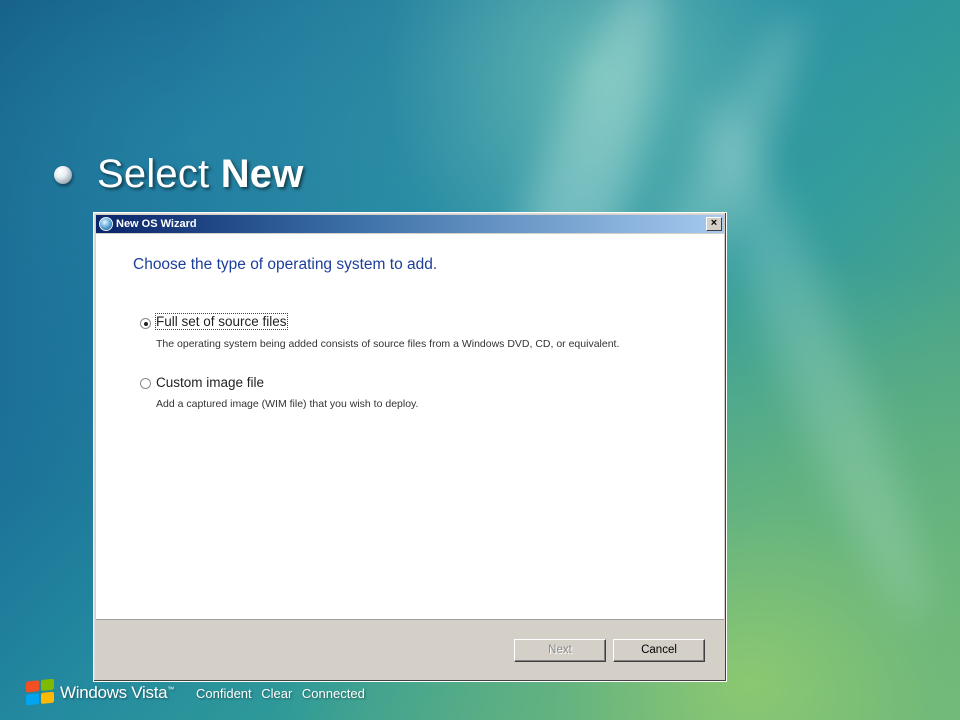  Describe the element at coordinates (210, 382) in the screenshot. I see `custom-image-label: Custom image file` at that location.